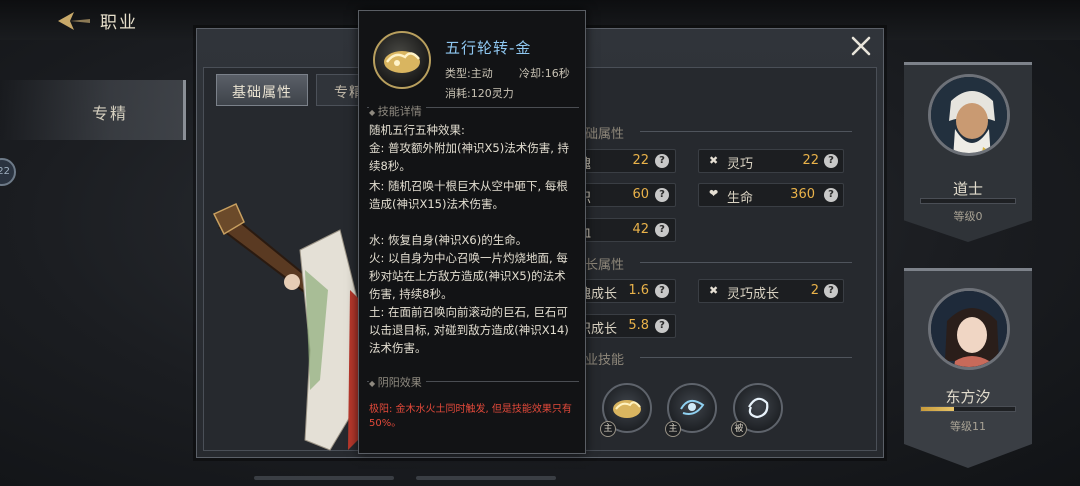 This screenshot has height=486, width=1080. Describe the element at coordinates (468, 195) in the screenshot. I see `skill-description-line: 木: 随机召唤十根巨木从空中砸下, 每根造成(神识X15)法术伤害。` at that location.